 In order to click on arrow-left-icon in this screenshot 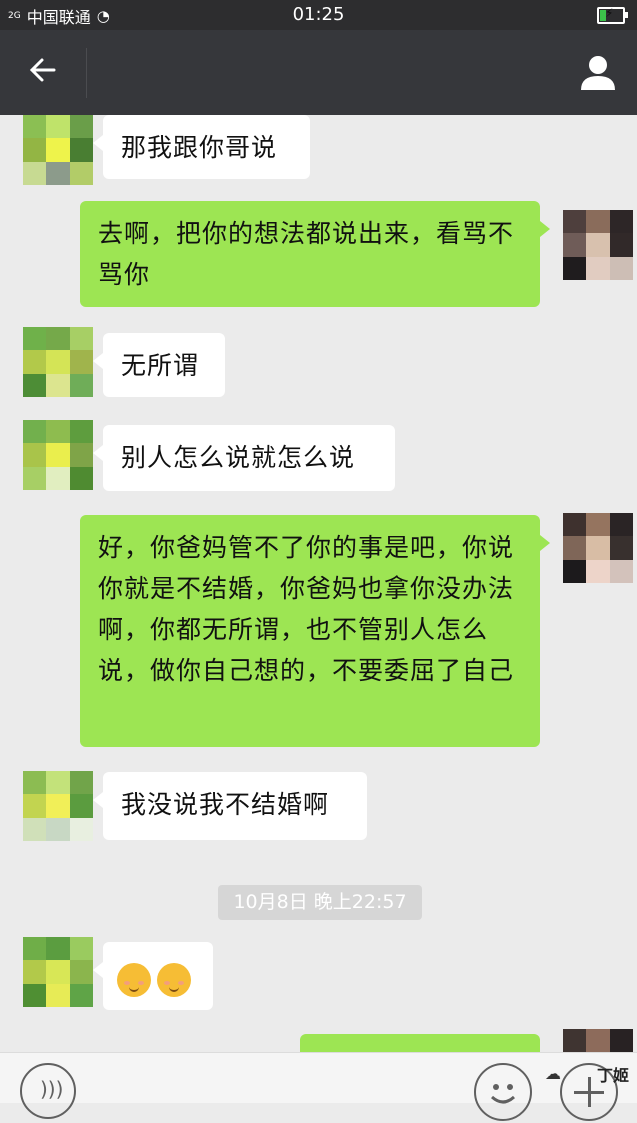, I will do `click(42, 70)`.